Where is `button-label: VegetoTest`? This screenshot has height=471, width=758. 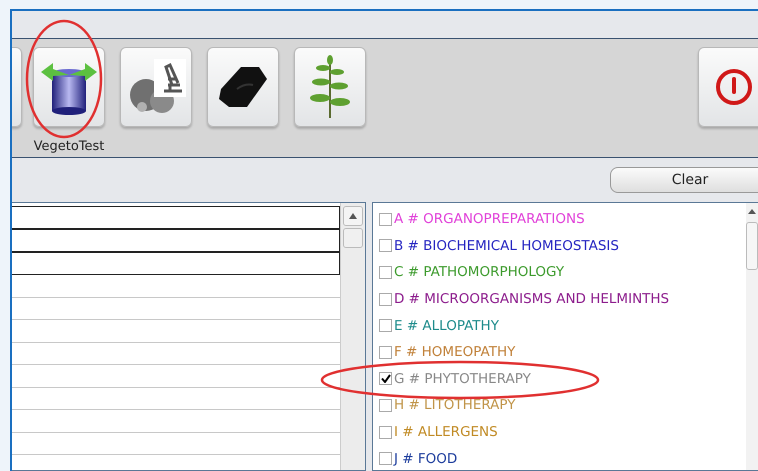
button-label: VegetoTest is located at coordinates (69, 146).